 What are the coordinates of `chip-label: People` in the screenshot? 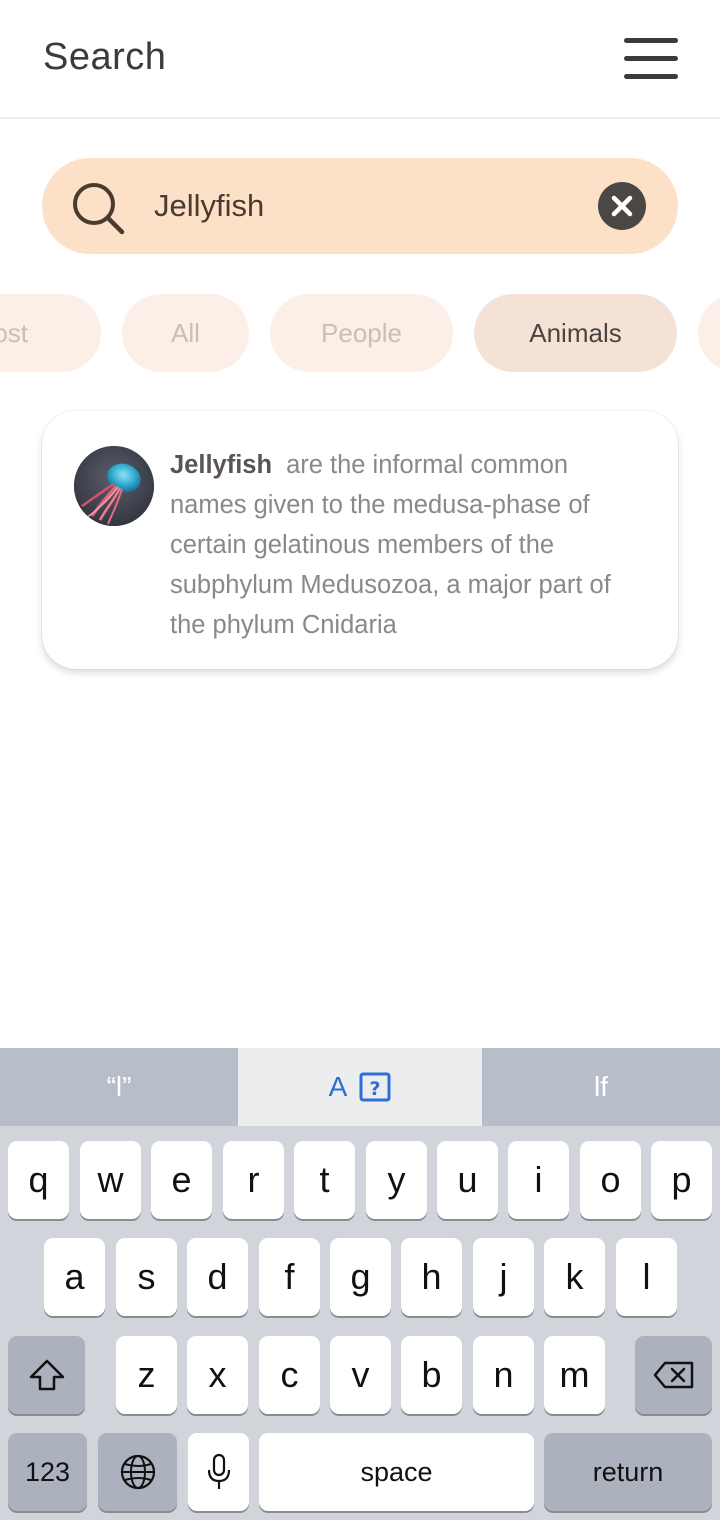 It's located at (361, 332).